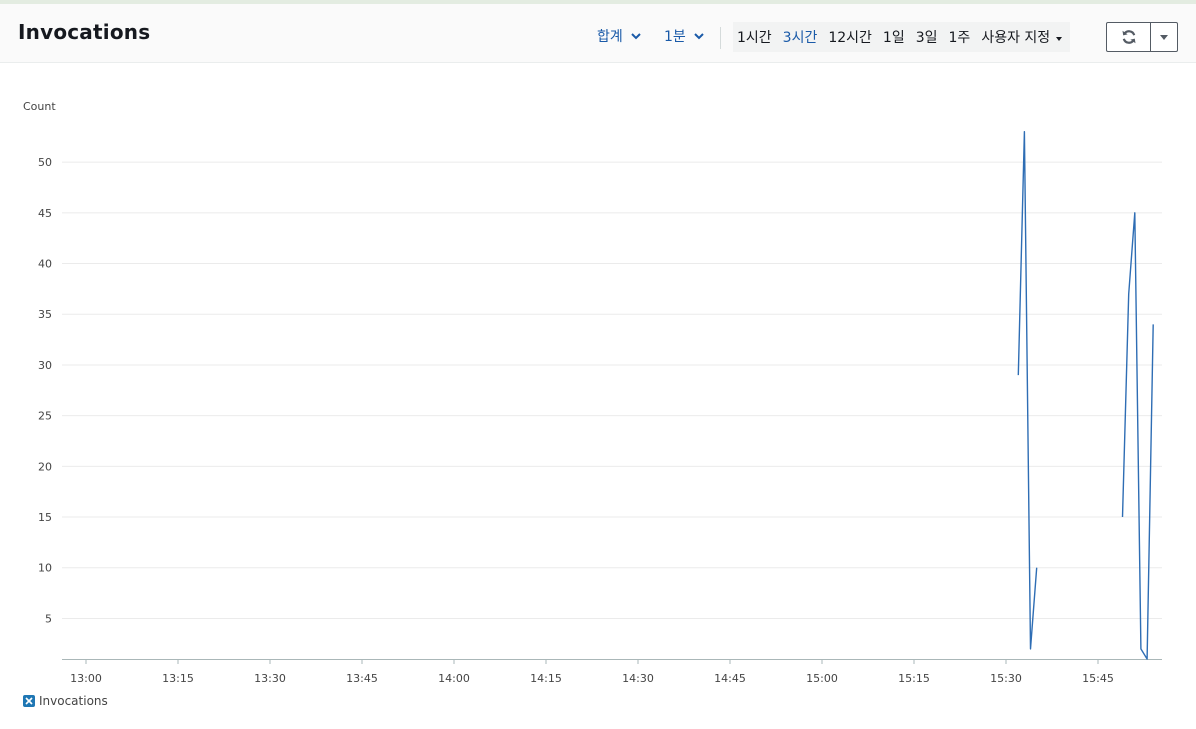  I want to click on refresh-icon, so click(1128, 37).